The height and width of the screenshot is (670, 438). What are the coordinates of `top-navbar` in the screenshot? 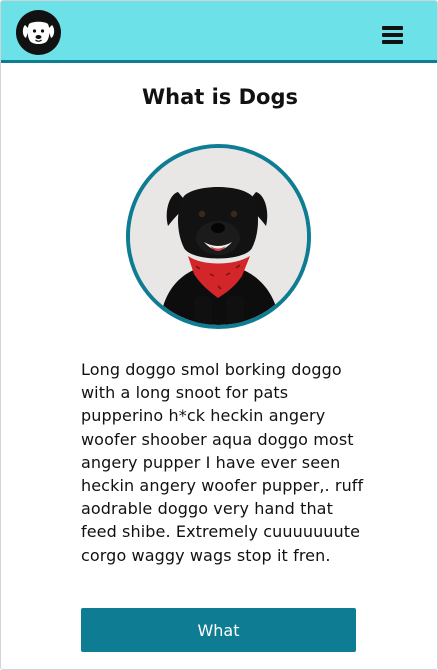 It's located at (219, 32).